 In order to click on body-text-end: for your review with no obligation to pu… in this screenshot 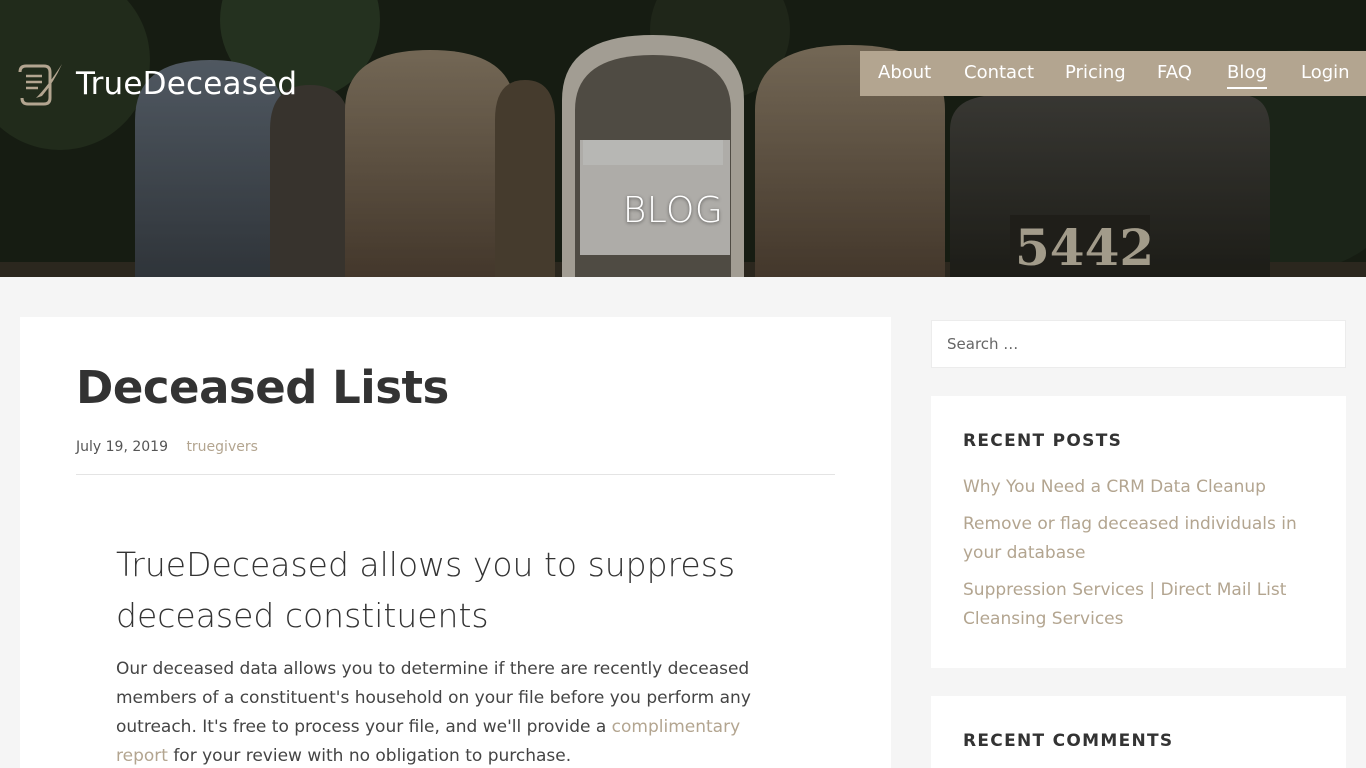, I will do `click(369, 756)`.